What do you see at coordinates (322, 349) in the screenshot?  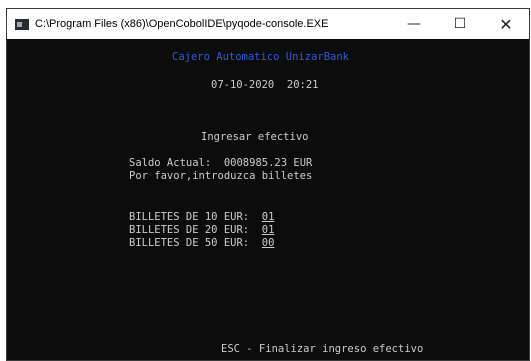 I see `footer-hint: ESC - Finalizar ingreso efectivo` at bounding box center [322, 349].